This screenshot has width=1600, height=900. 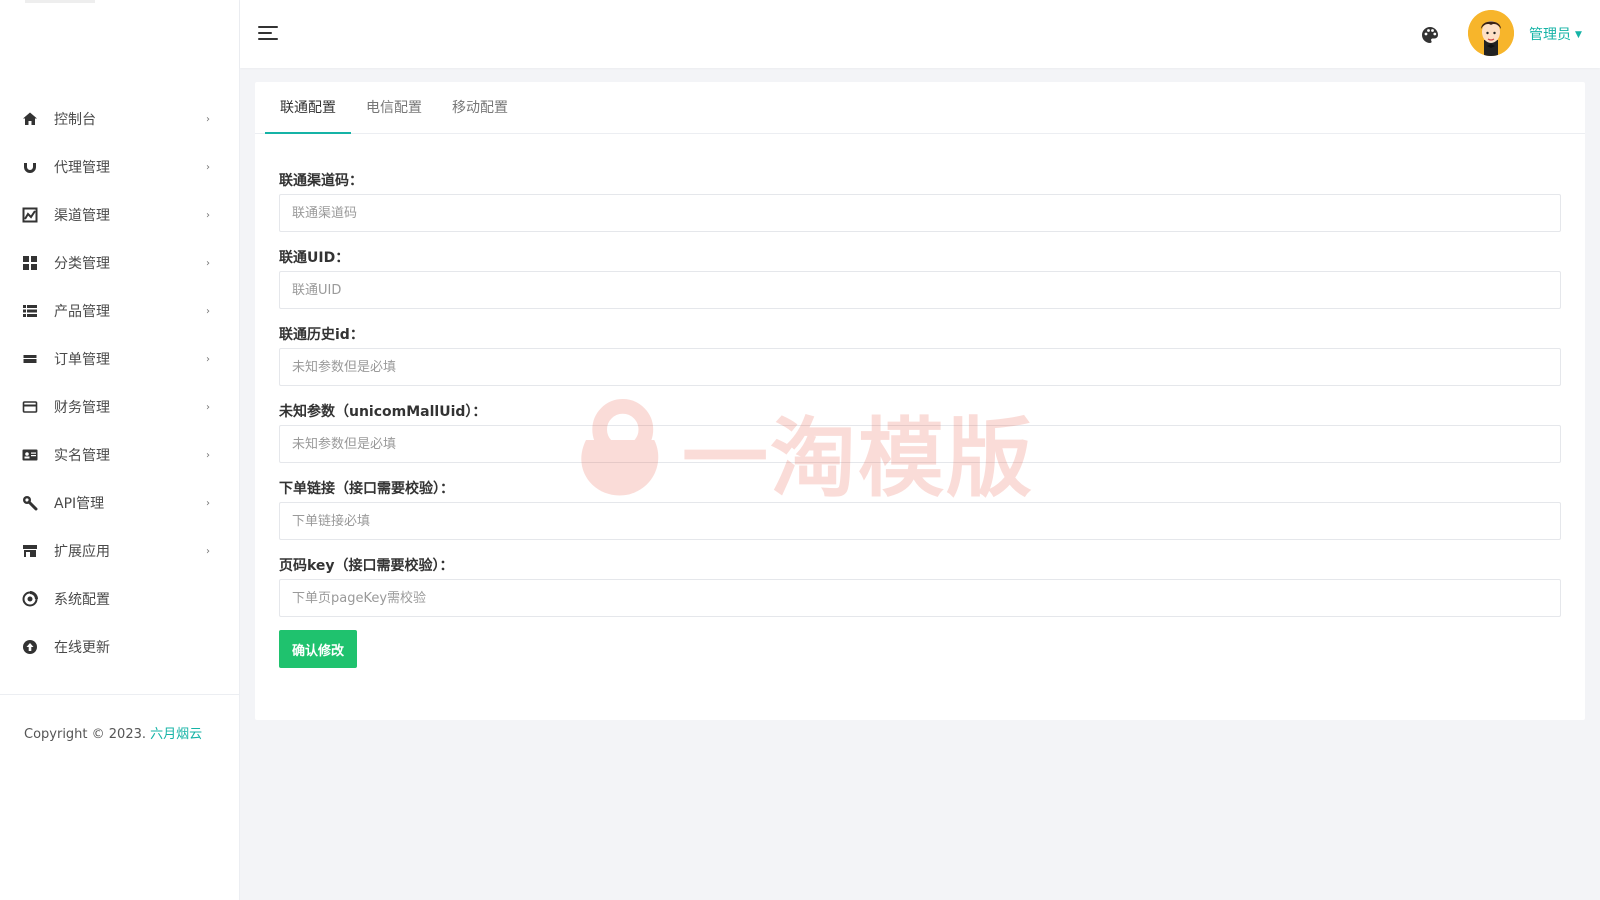 What do you see at coordinates (30, 167) in the screenshot?
I see `magnet-icon` at bounding box center [30, 167].